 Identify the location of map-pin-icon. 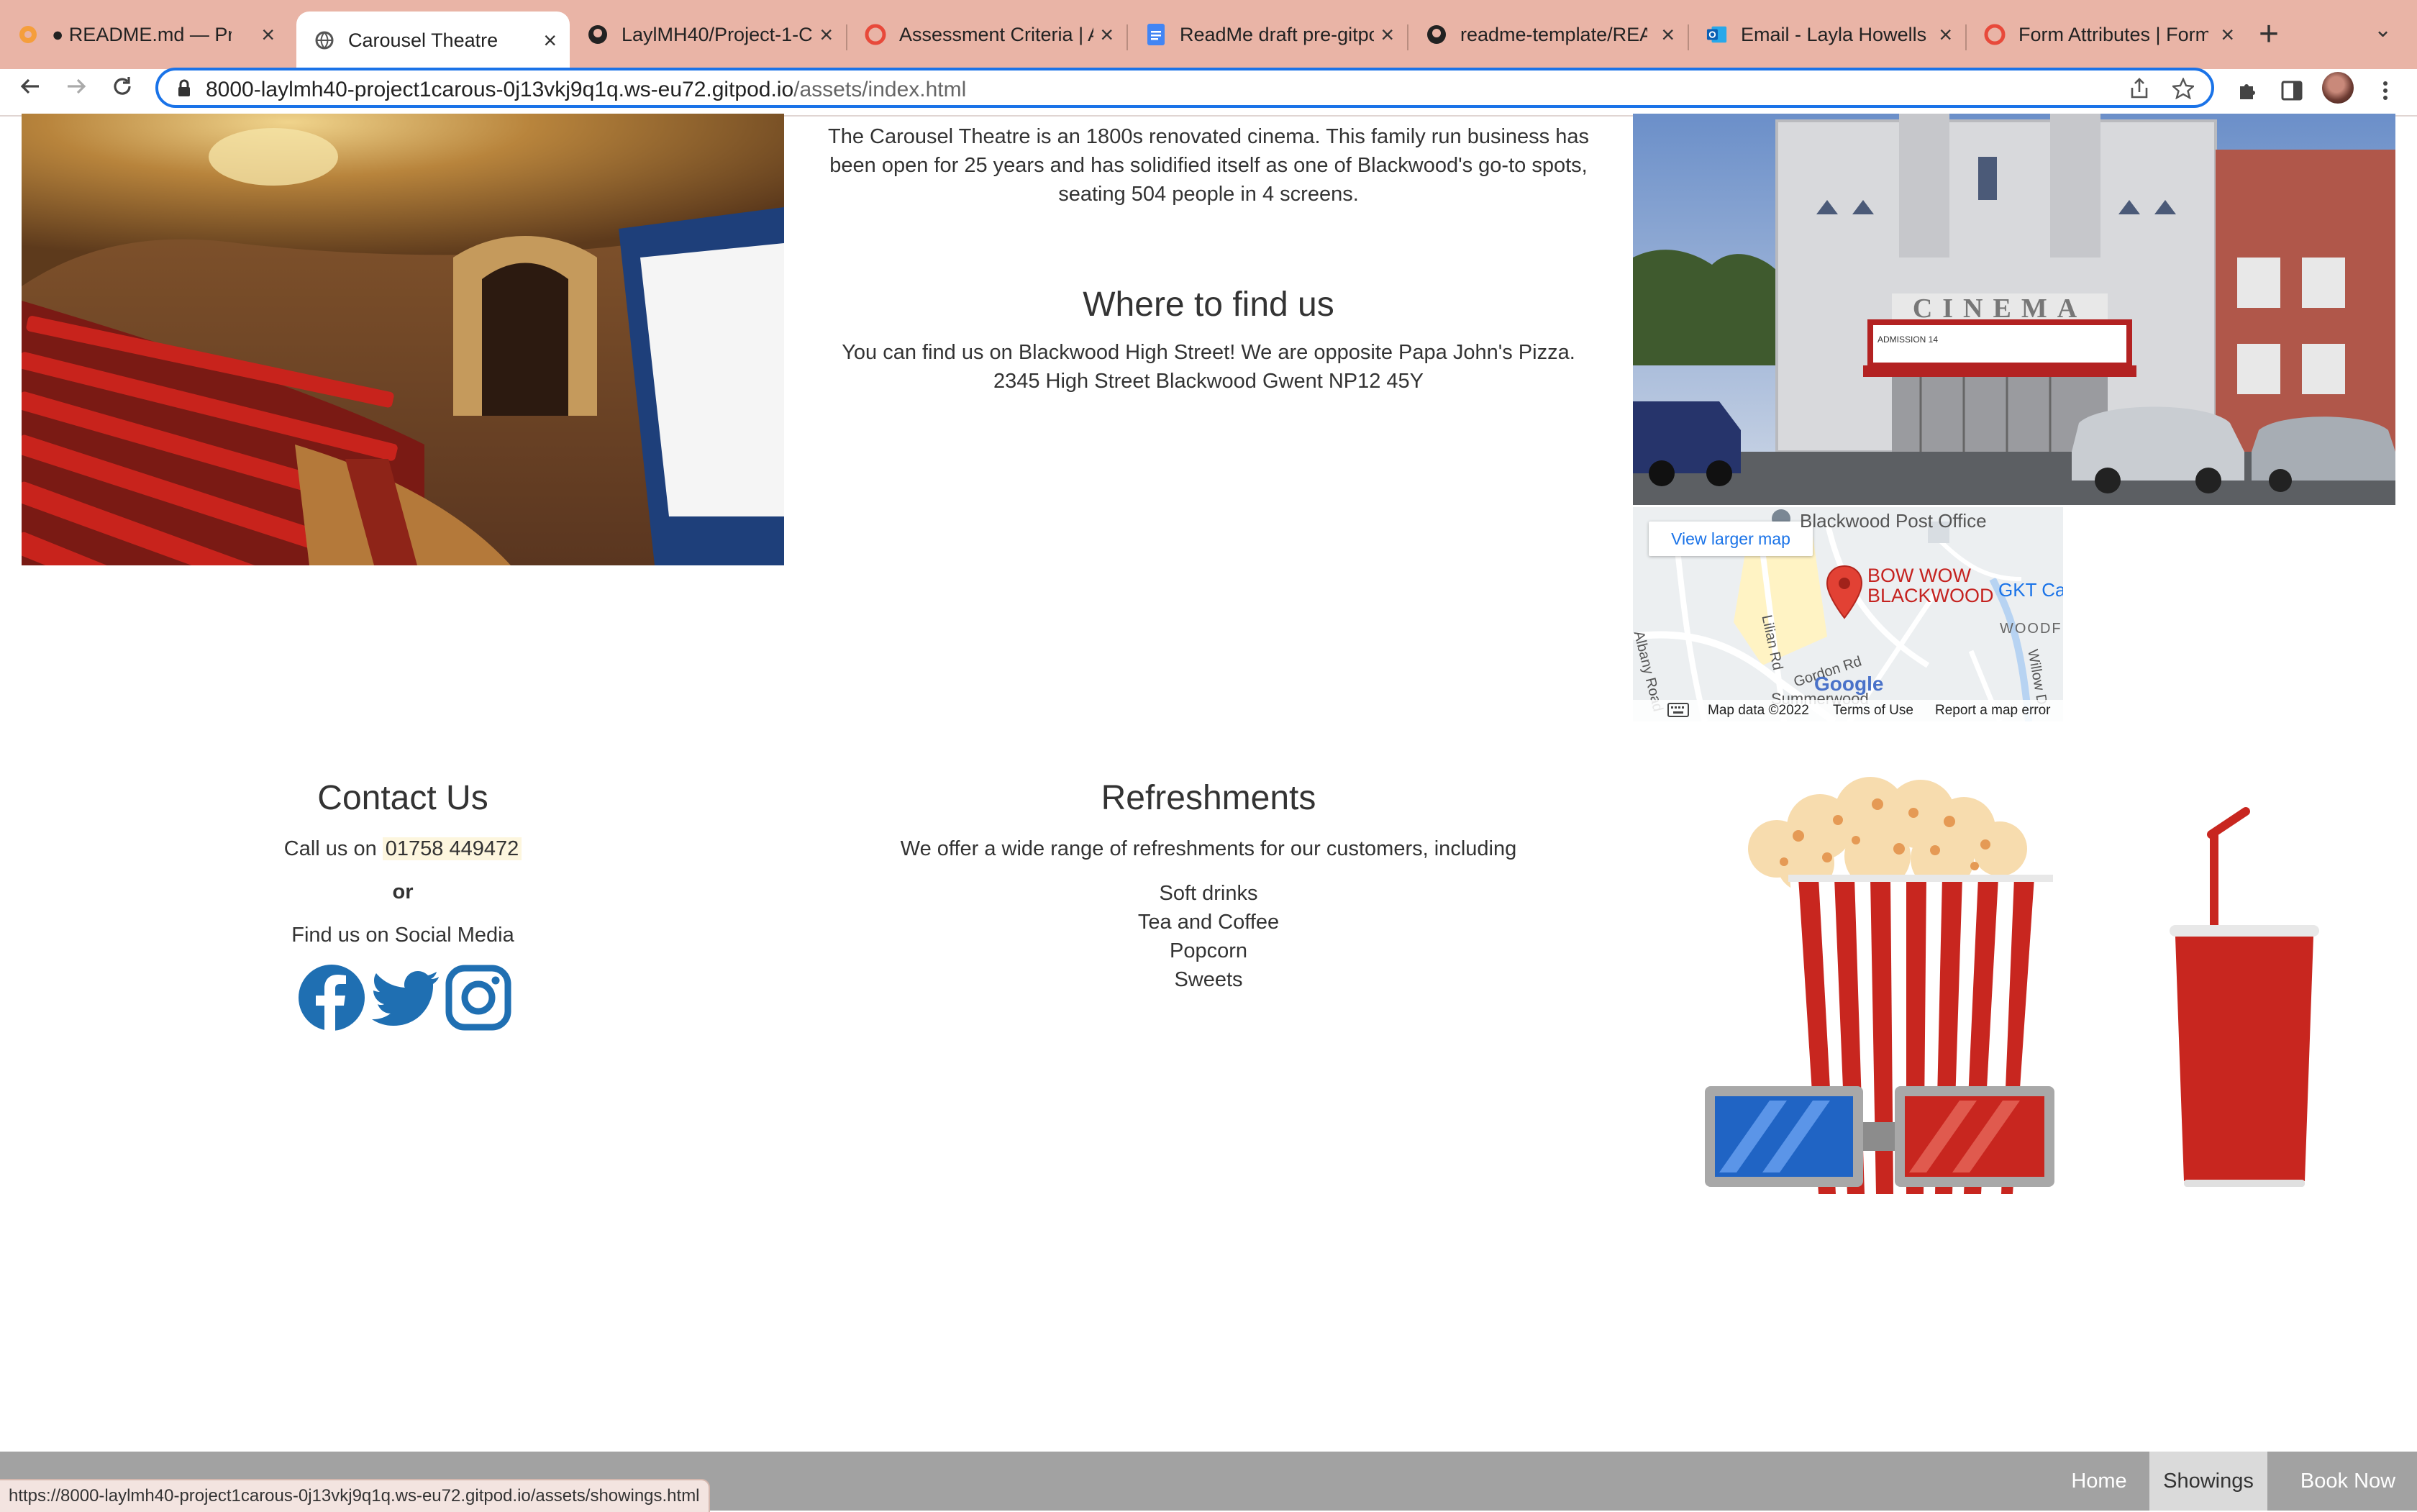
(1844, 594).